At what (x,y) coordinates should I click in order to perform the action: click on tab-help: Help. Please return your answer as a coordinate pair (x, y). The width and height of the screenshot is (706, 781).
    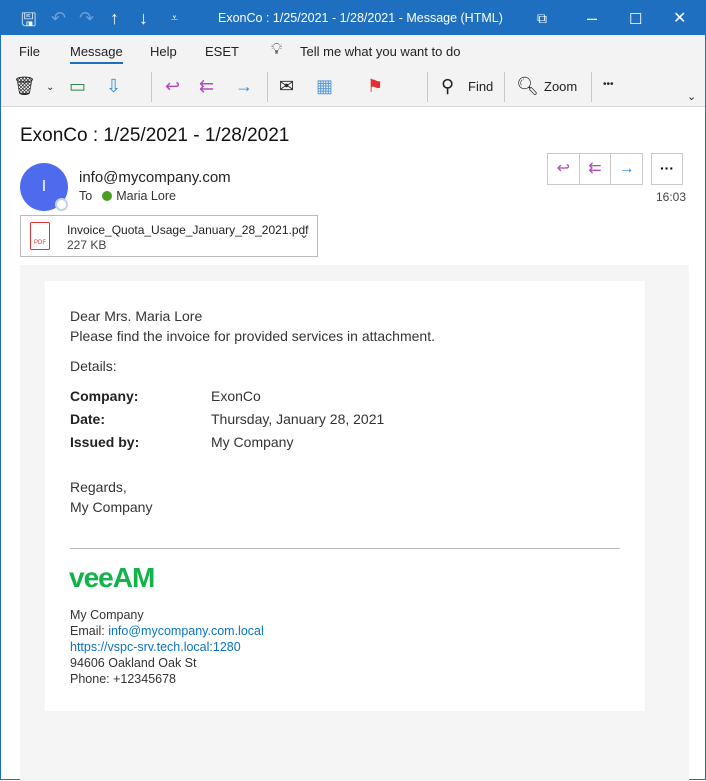
    Looking at the image, I should click on (163, 51).